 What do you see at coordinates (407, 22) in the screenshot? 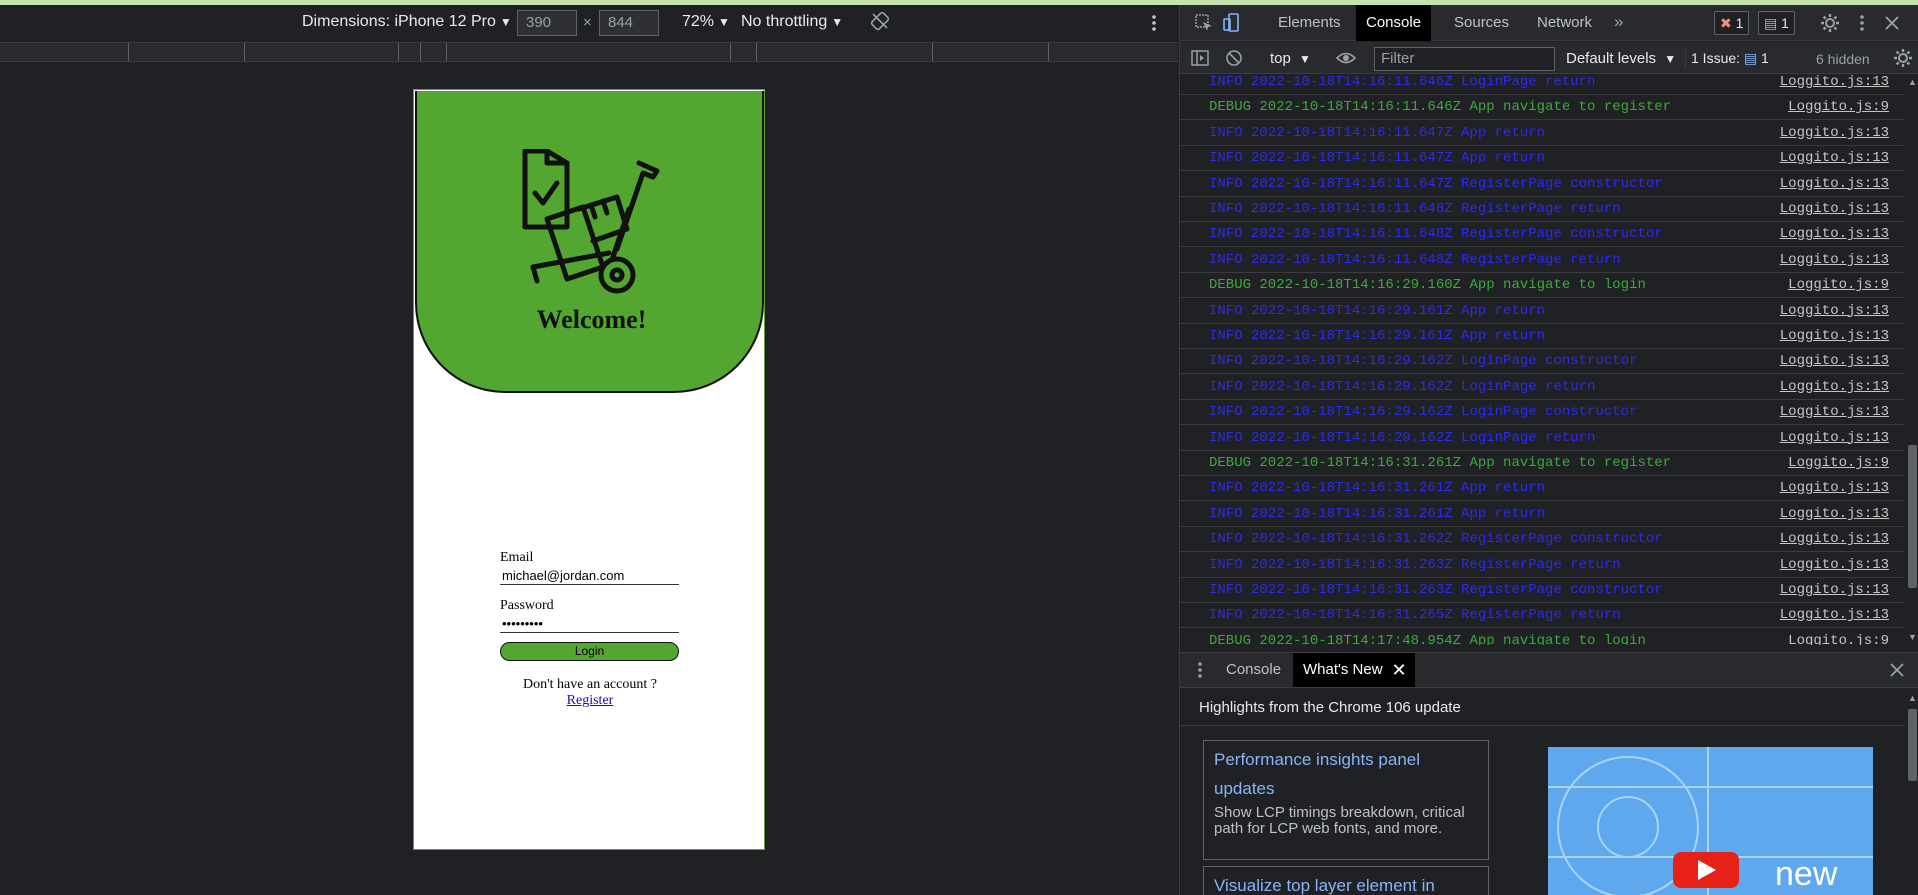
I see `device-selector: Dimensions: iPhone 12 Pro ▼` at bounding box center [407, 22].